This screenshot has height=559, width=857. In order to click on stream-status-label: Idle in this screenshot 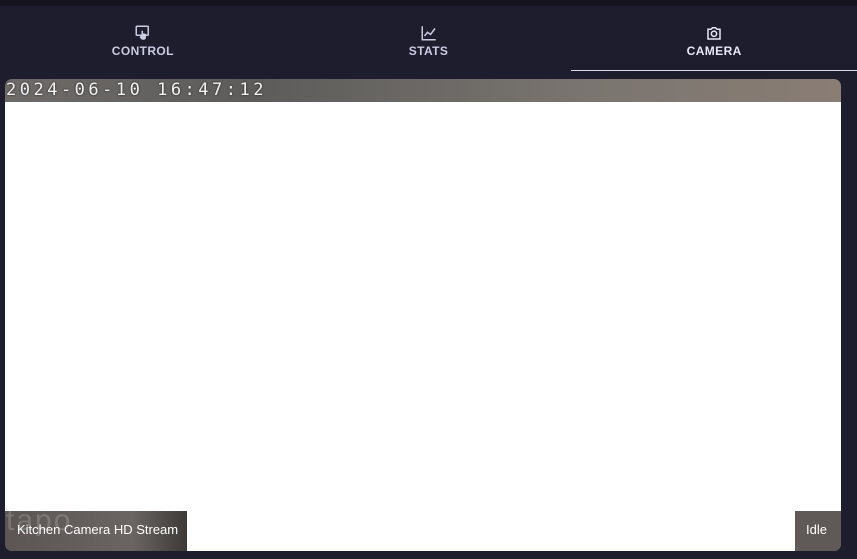, I will do `click(816, 529)`.